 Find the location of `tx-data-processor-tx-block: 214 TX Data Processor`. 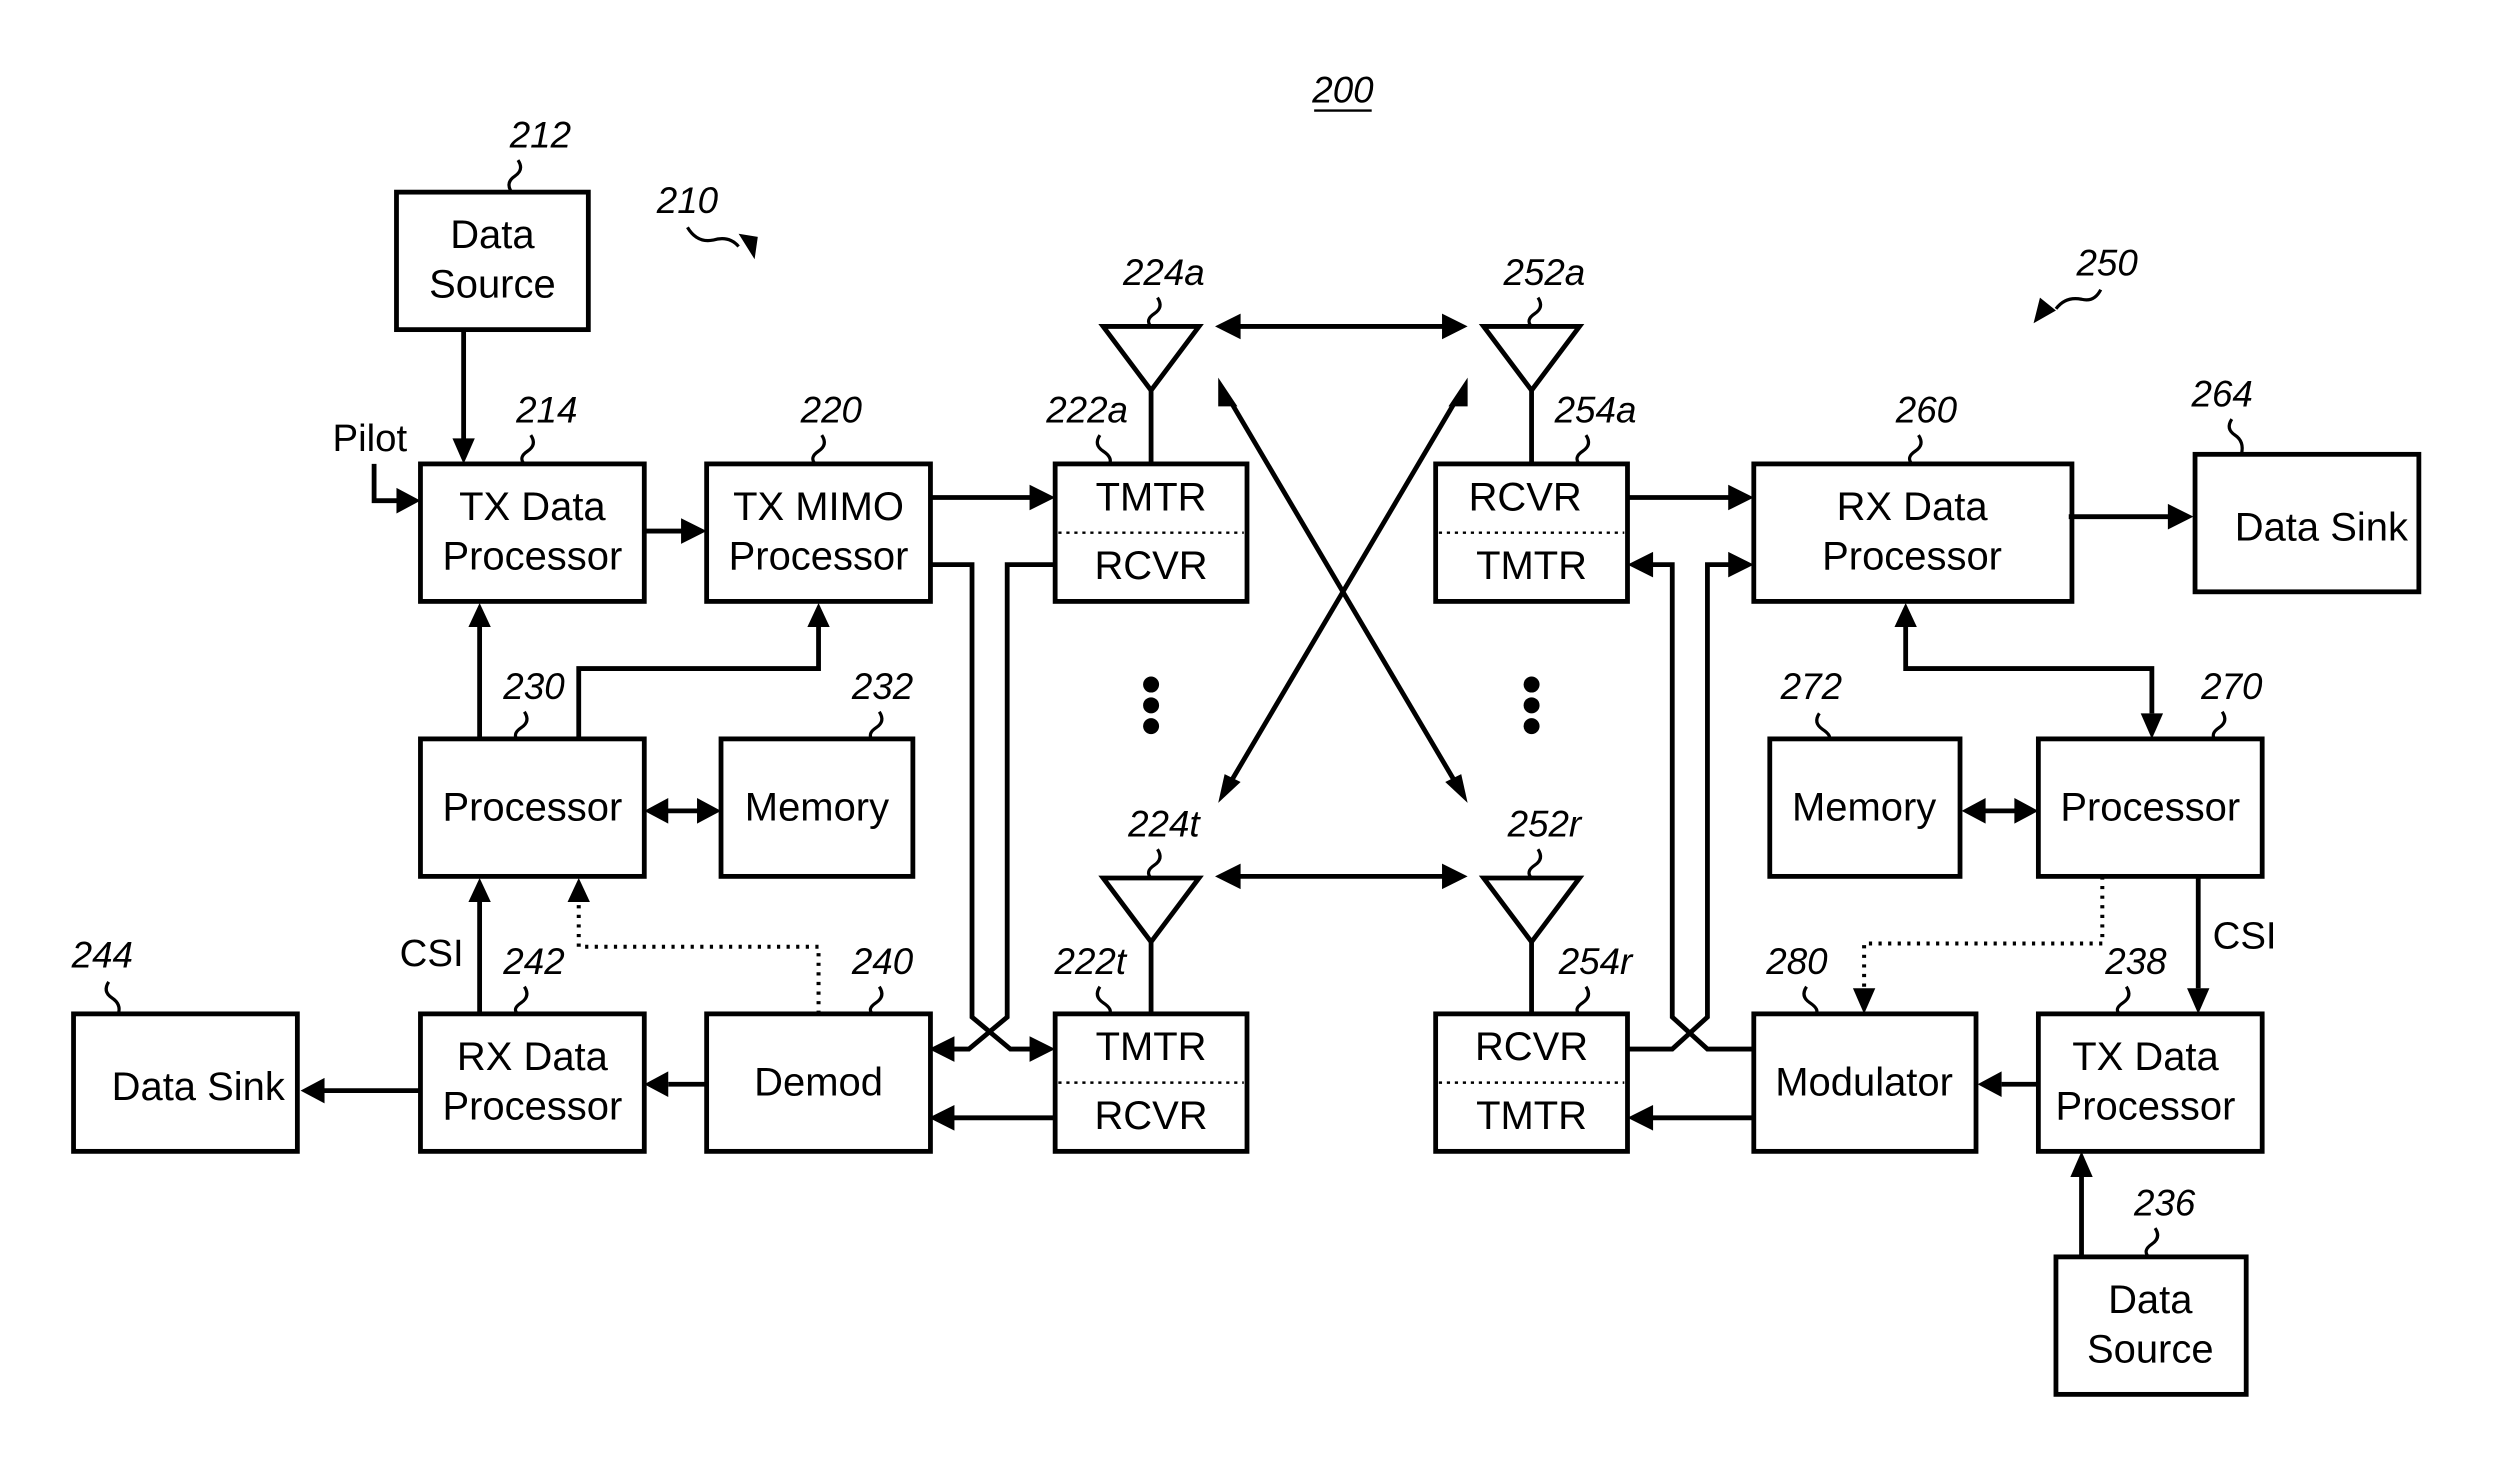

tx-data-processor-tx-block: 214 TX Data Processor is located at coordinates (532, 496).